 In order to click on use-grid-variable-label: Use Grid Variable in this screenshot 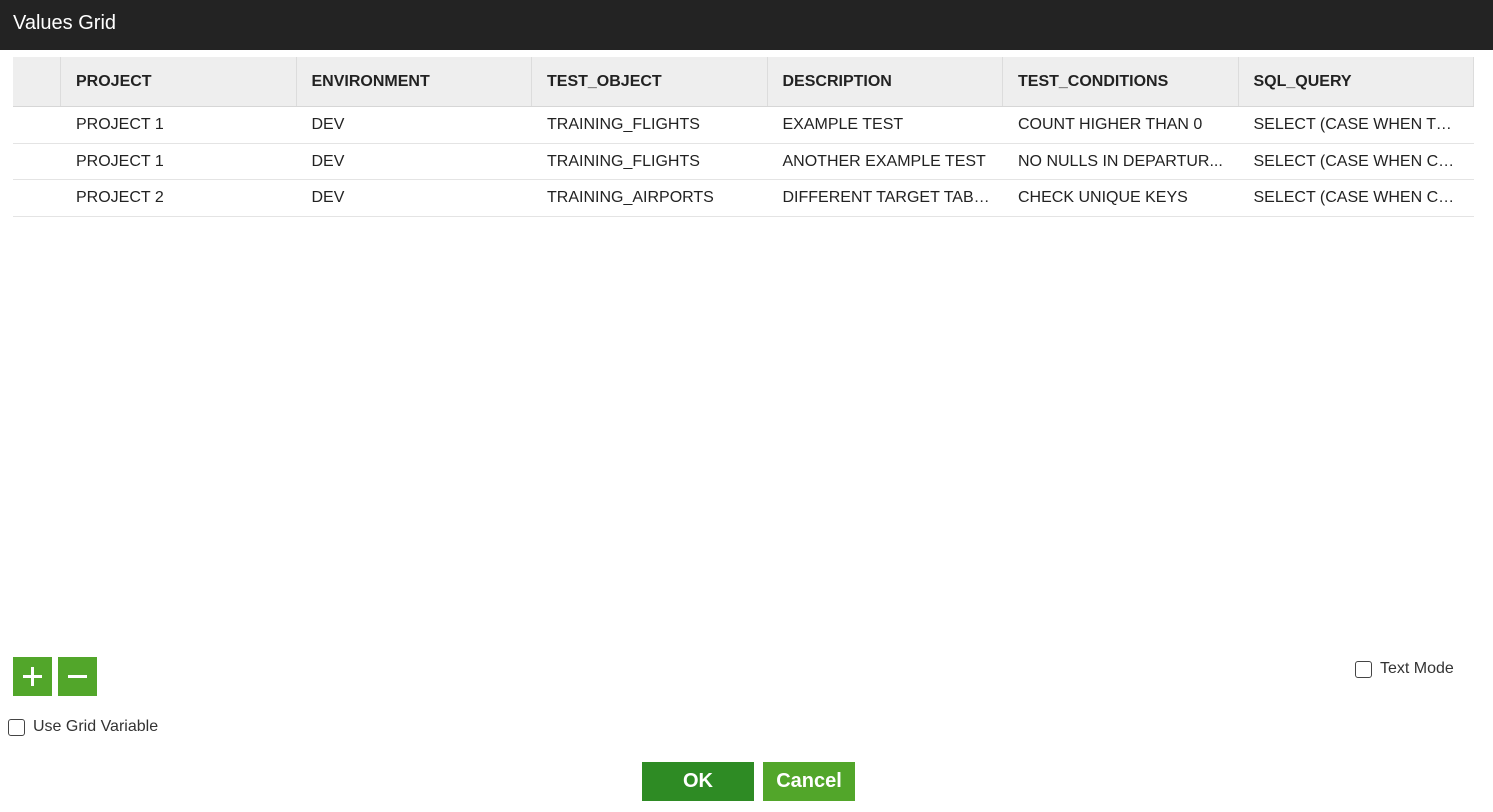, I will do `click(96, 726)`.